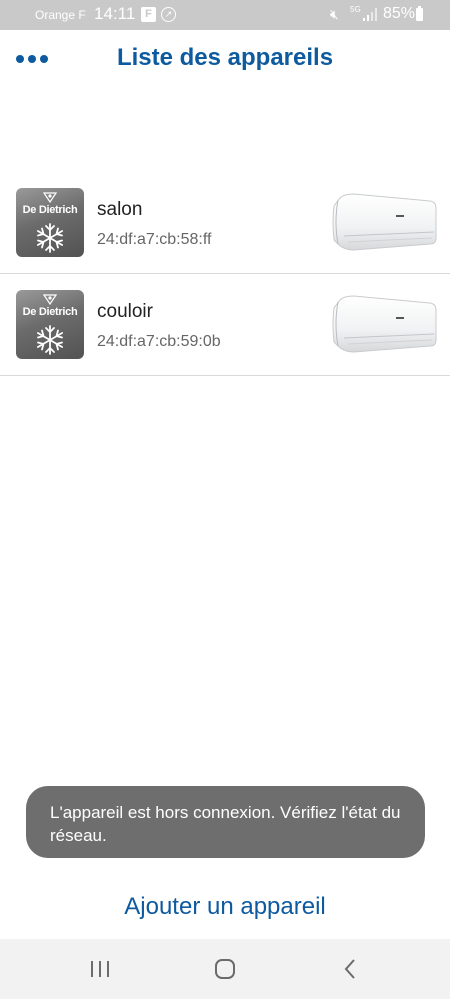 The image size is (450, 999). What do you see at coordinates (148, 14) in the screenshot?
I see `flipboard-notification-icon: F` at bounding box center [148, 14].